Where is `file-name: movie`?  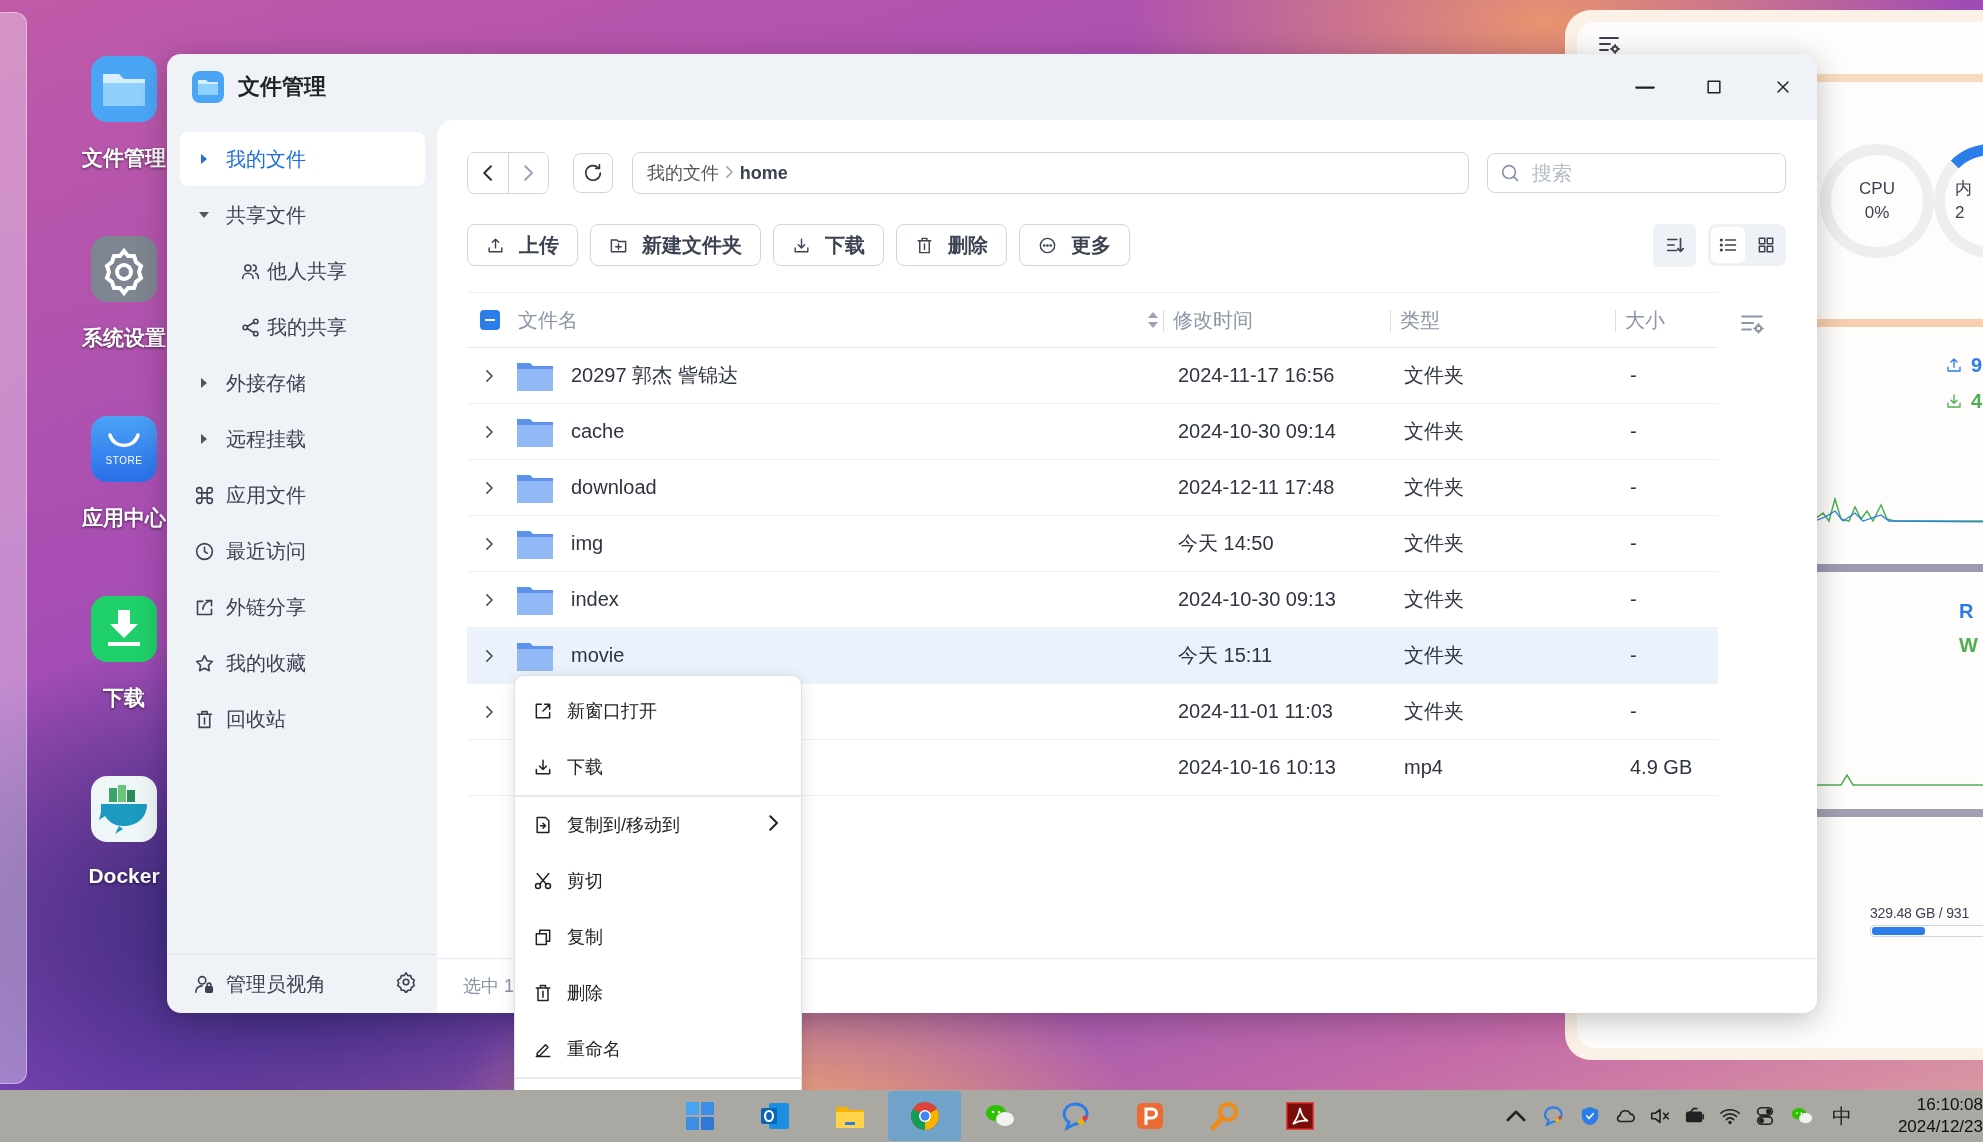 file-name: movie is located at coordinates (598, 655).